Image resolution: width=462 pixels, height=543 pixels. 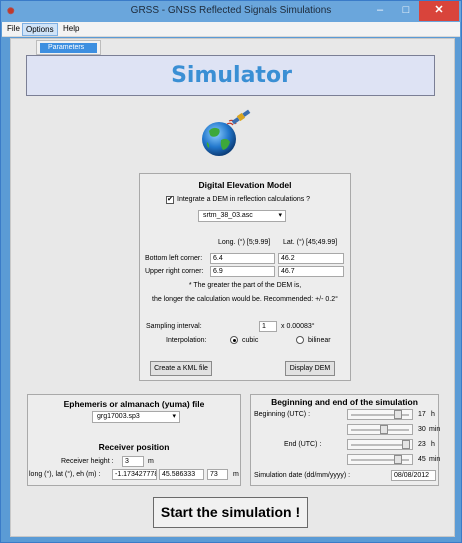 What do you see at coordinates (380, 459) in the screenshot?
I see `end-min-slider` at bounding box center [380, 459].